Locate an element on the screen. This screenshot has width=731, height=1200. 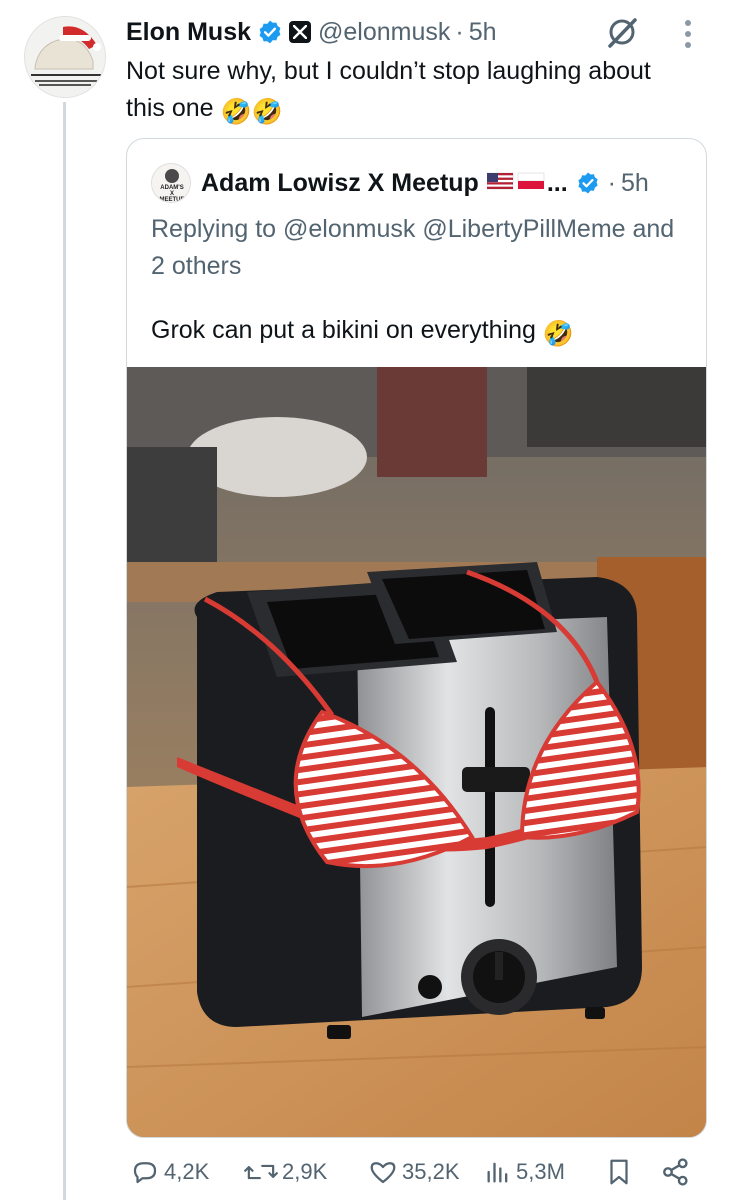
repost-count: 2,9K is located at coordinates (305, 1171).